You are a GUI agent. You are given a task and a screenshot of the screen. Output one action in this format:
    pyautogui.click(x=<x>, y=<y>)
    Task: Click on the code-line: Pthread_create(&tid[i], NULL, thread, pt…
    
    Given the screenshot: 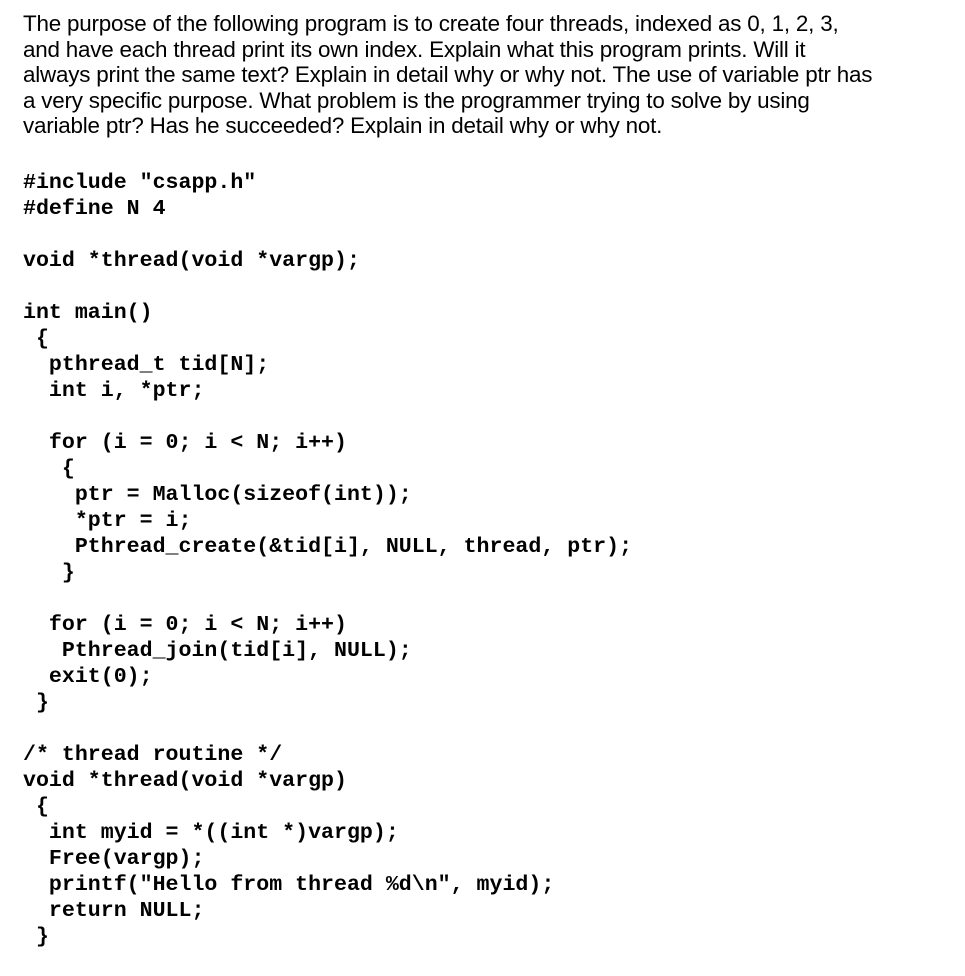 What is the action you would take?
    pyautogui.click(x=328, y=547)
    